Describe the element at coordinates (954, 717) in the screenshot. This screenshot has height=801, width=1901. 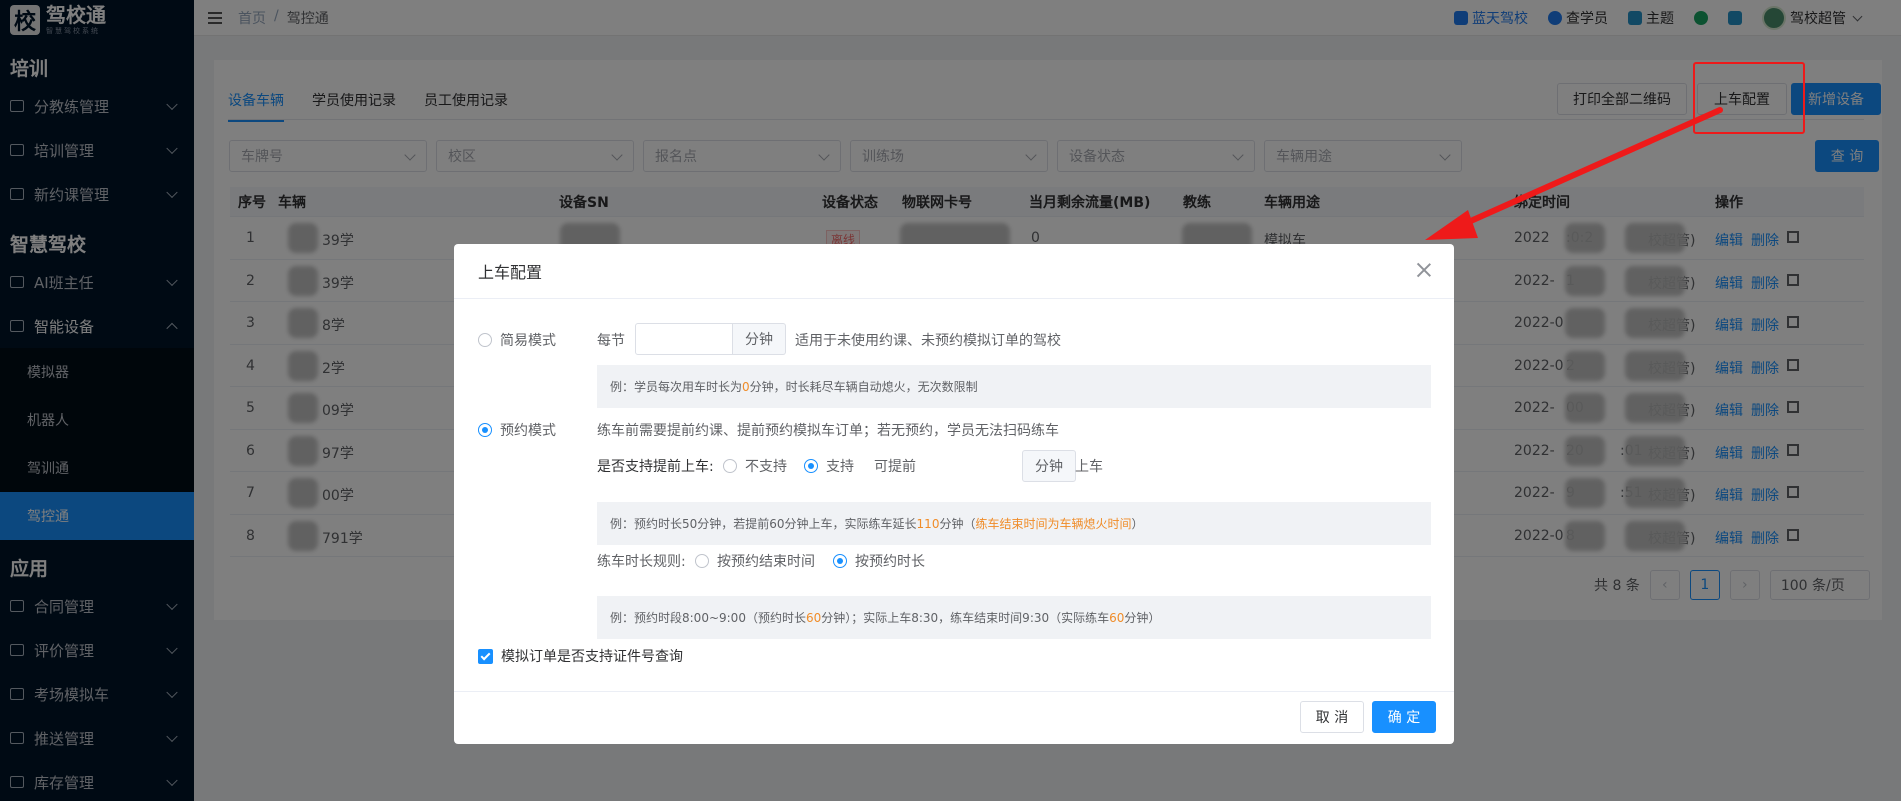
I see `dialog-footer: 取 消 确 定` at that location.